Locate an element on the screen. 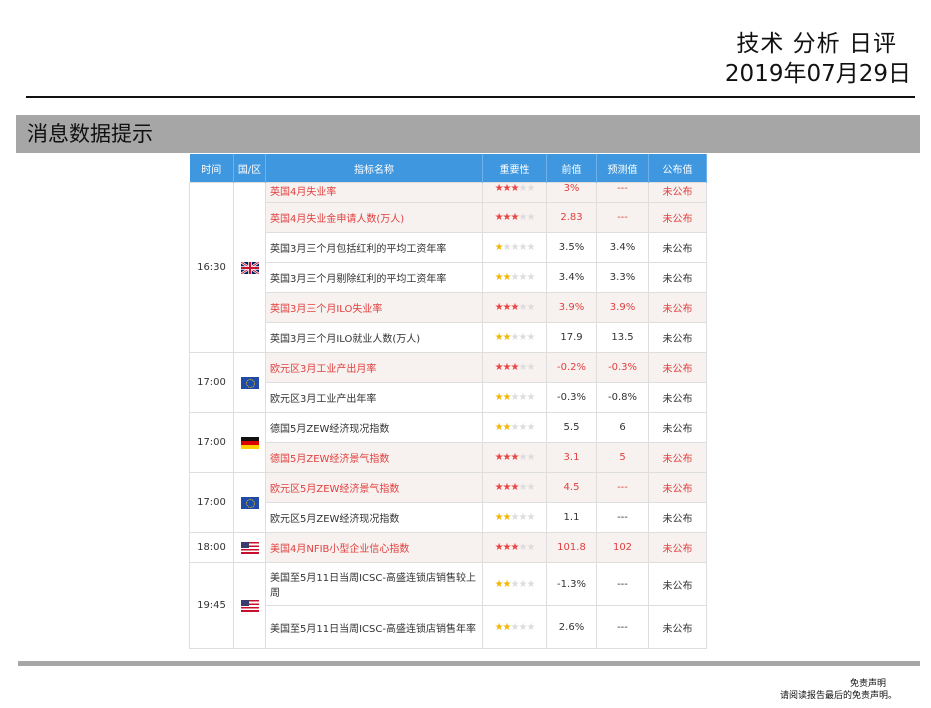  indicator-name: 英国4月失业金申请人数(万人) is located at coordinates (374, 217).